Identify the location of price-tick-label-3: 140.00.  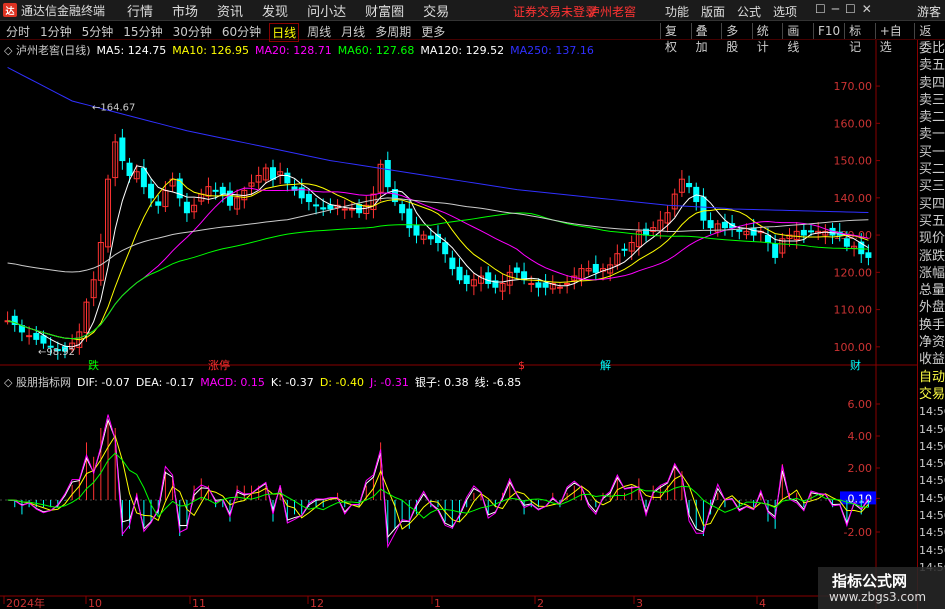
(853, 198).